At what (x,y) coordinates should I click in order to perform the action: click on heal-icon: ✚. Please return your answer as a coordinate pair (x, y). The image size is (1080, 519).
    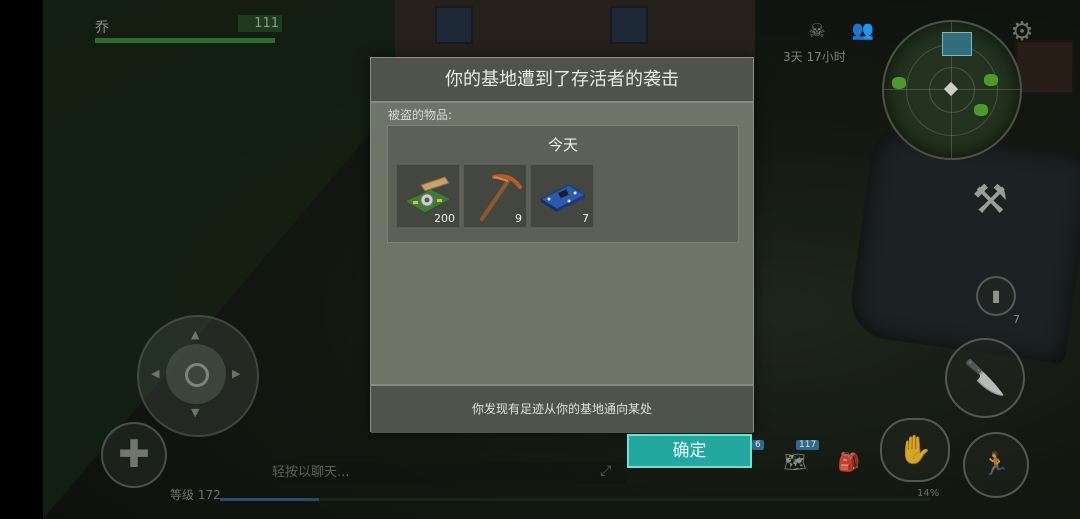
    Looking at the image, I should click on (134, 455).